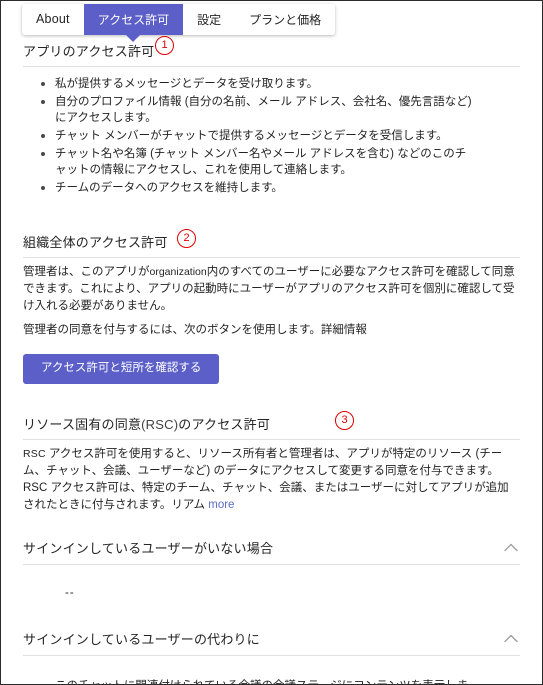 Image resolution: width=543 pixels, height=685 pixels. Describe the element at coordinates (224, 424) in the screenshot. I see `rsc-title-tail: のアクセス許可` at that location.